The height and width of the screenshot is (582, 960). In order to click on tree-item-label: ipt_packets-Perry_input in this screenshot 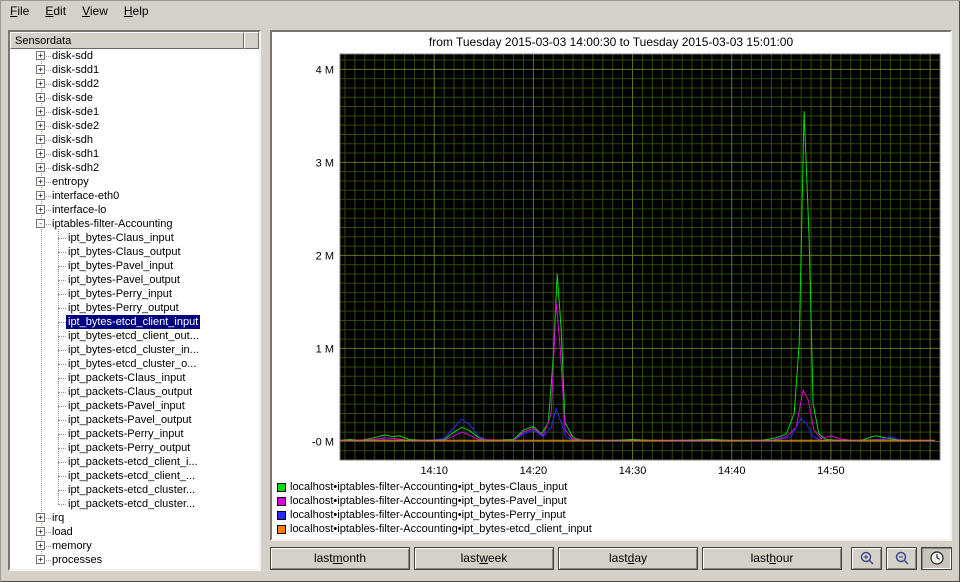, I will do `click(126, 434)`.